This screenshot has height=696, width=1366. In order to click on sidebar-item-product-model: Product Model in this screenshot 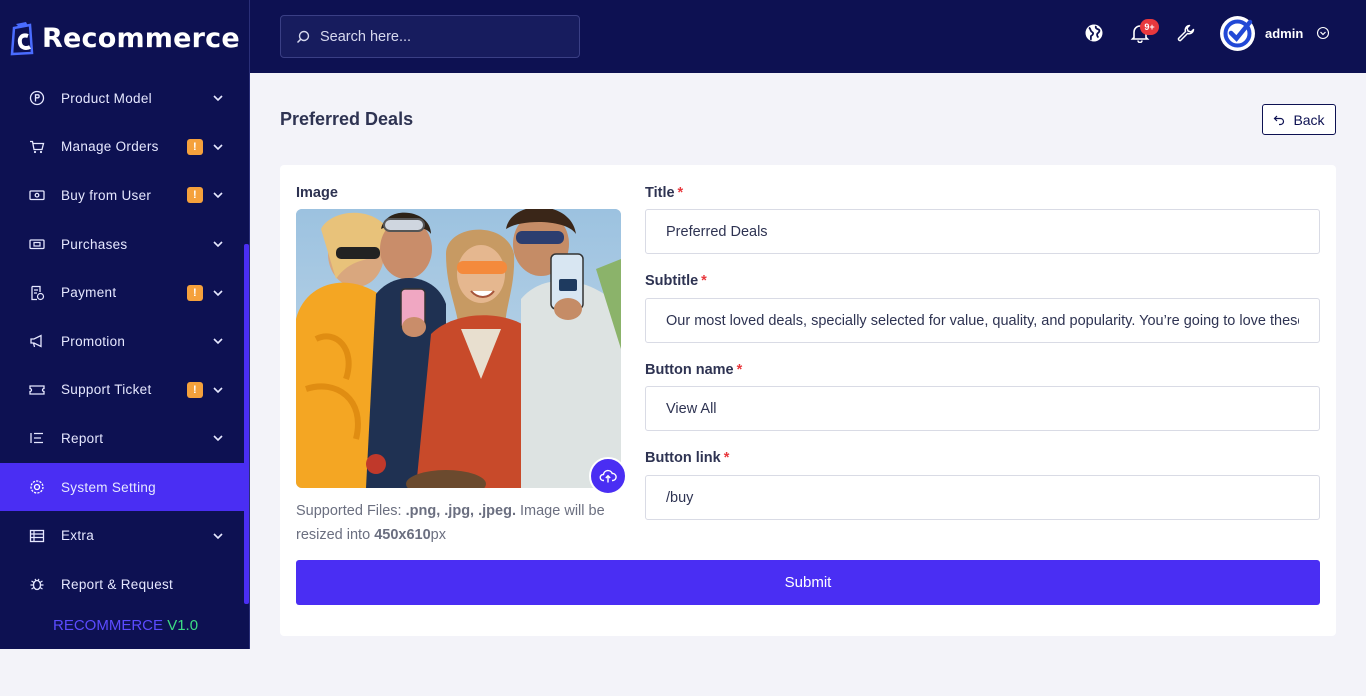, I will do `click(122, 98)`.